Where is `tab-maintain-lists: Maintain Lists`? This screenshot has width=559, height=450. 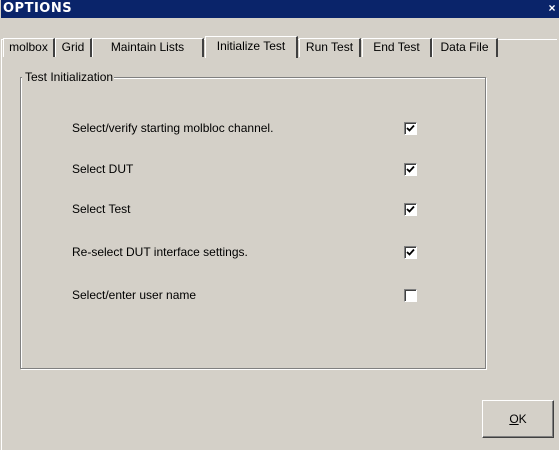 tab-maintain-lists: Maintain Lists is located at coordinates (148, 47).